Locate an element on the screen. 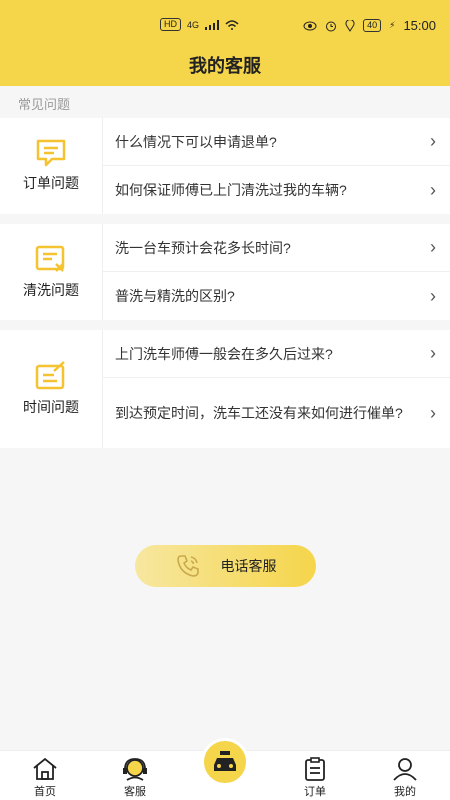 This screenshot has height=800, width=450. charging-icon: ⚡ is located at coordinates (392, 25).